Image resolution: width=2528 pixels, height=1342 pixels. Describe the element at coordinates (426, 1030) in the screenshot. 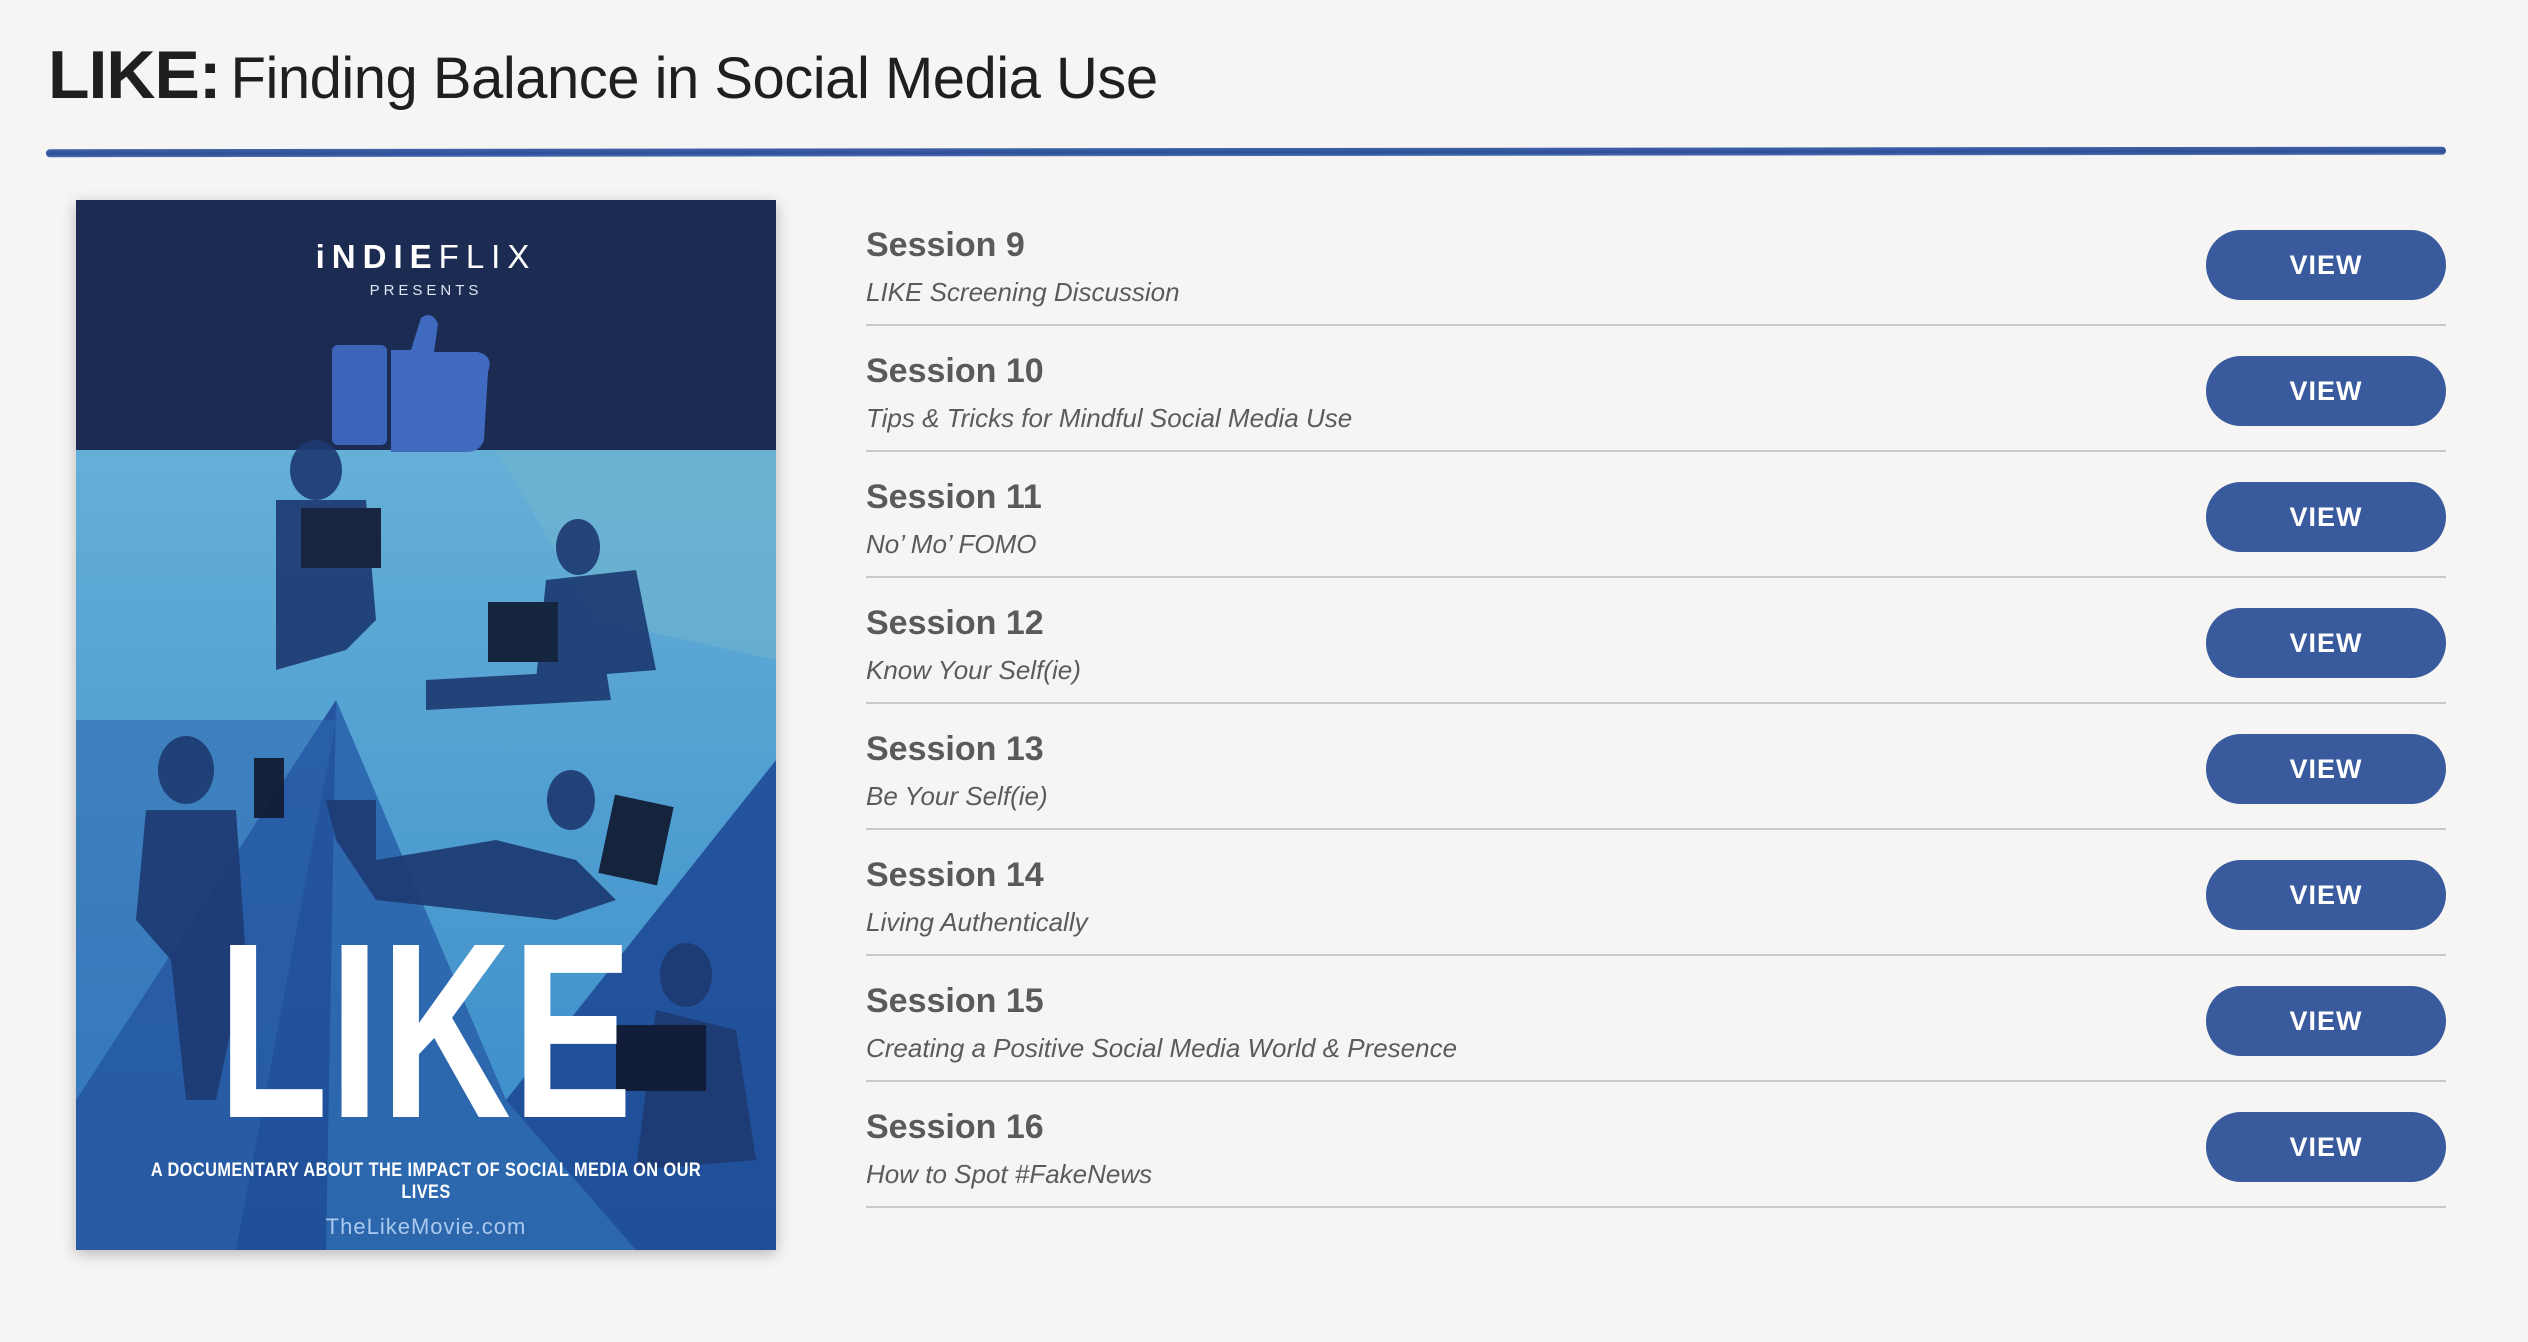

I see `poster-title: LIKE` at that location.